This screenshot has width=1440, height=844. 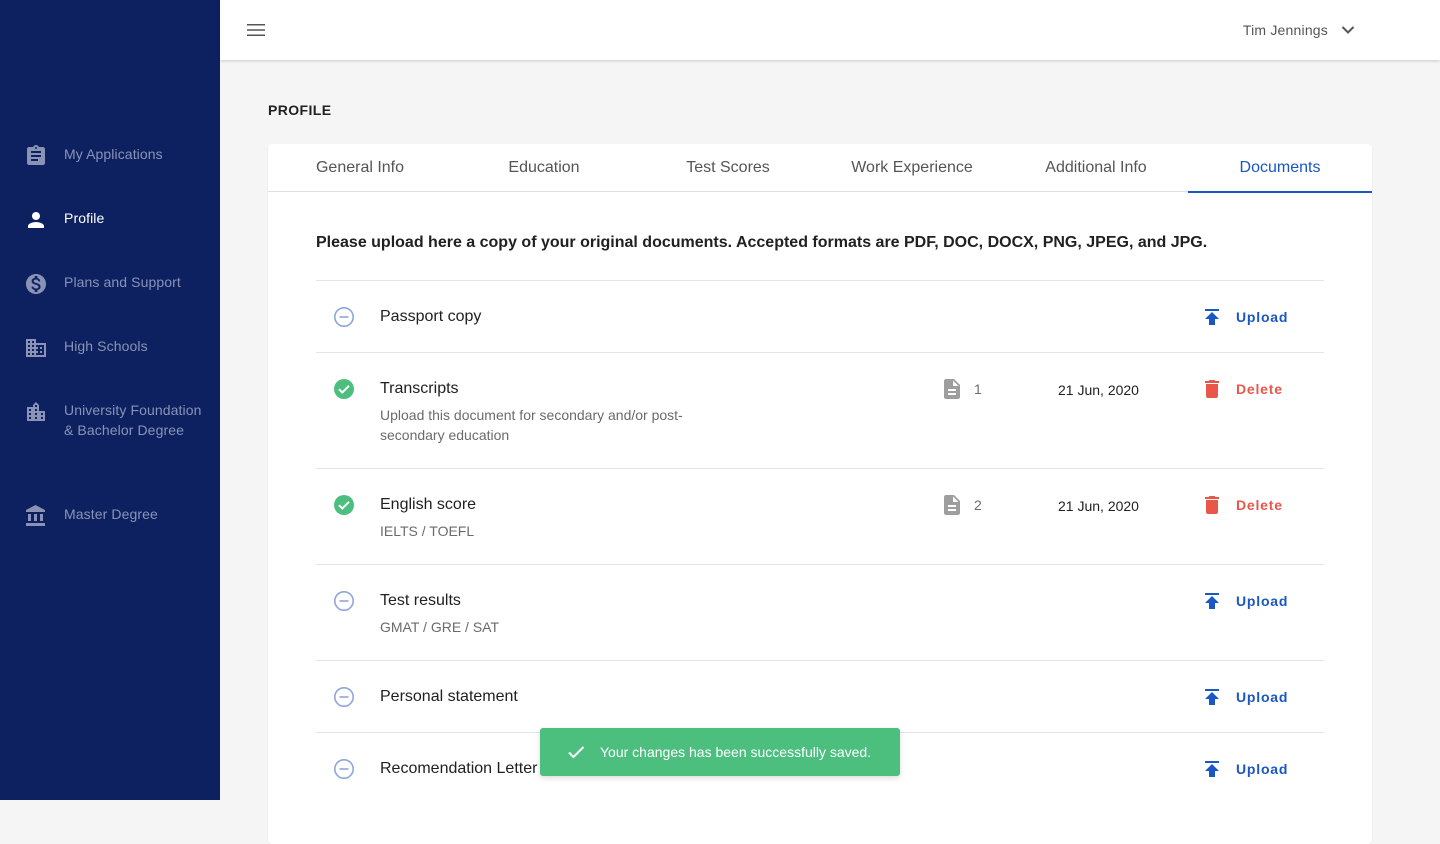 What do you see at coordinates (576, 752) in the screenshot?
I see `checkmark-icon` at bounding box center [576, 752].